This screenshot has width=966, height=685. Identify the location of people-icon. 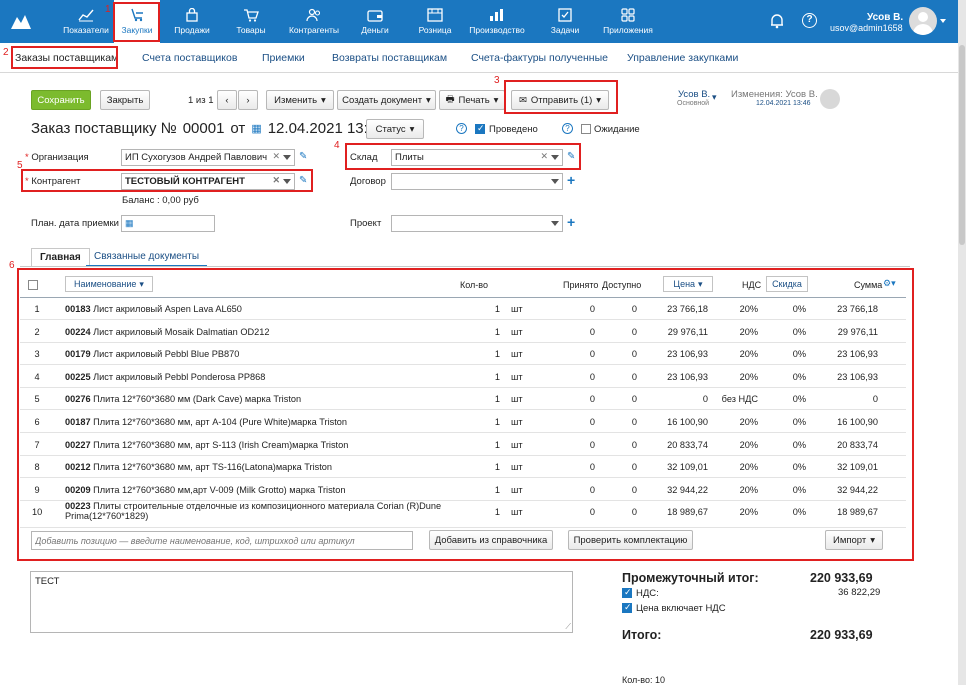
(313, 15).